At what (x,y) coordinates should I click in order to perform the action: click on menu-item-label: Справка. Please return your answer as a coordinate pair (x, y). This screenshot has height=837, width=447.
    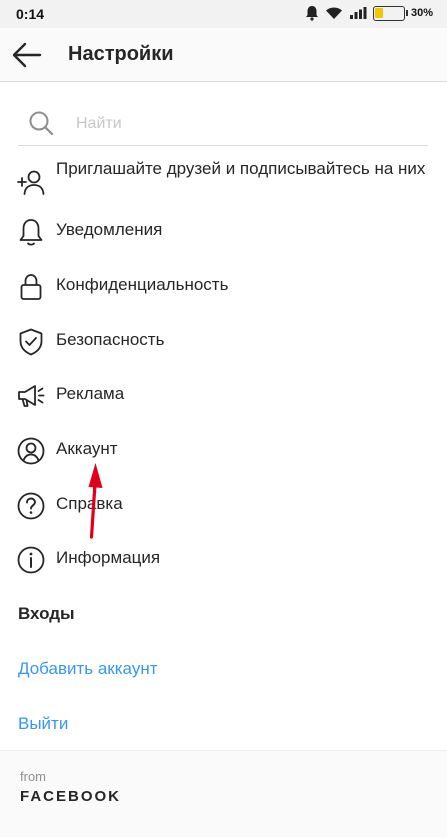
    Looking at the image, I should click on (89, 503).